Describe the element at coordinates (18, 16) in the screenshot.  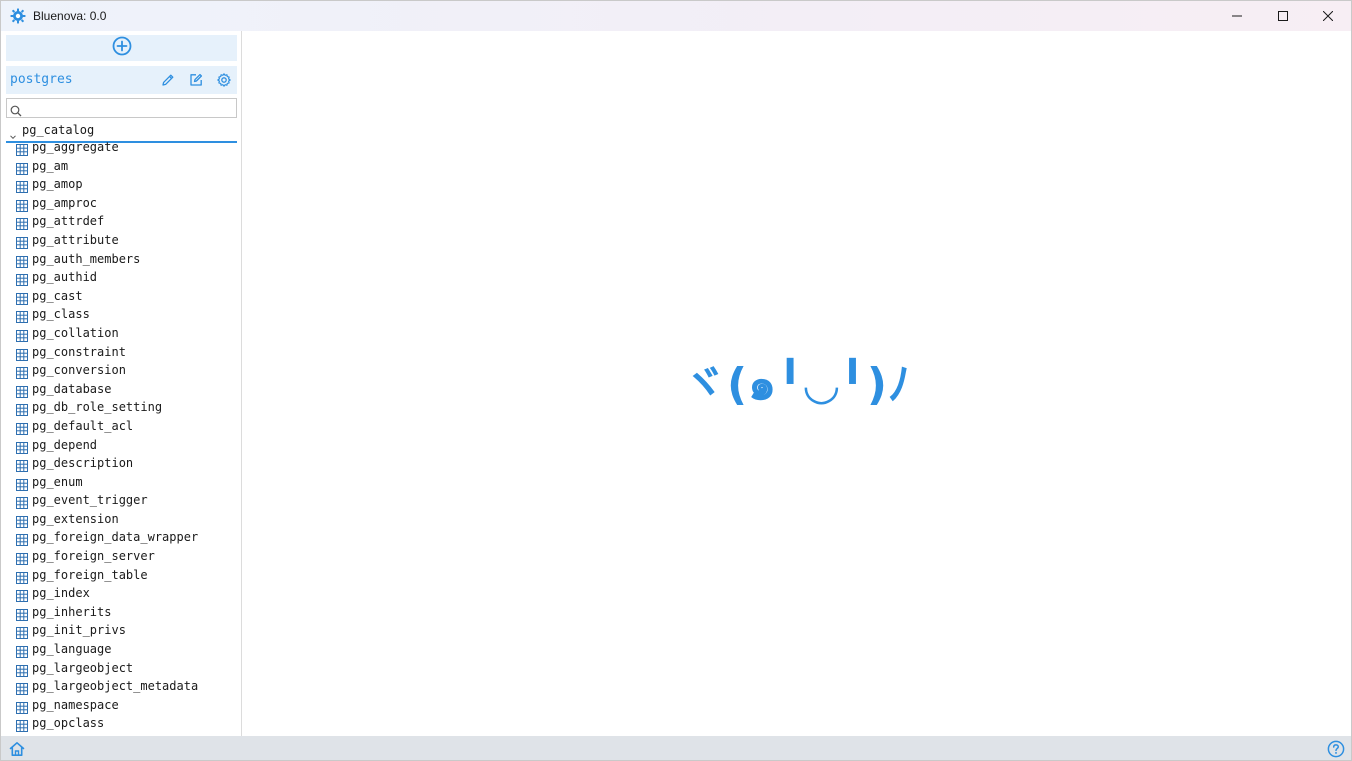
I see `bluenova-gear-icon` at that location.